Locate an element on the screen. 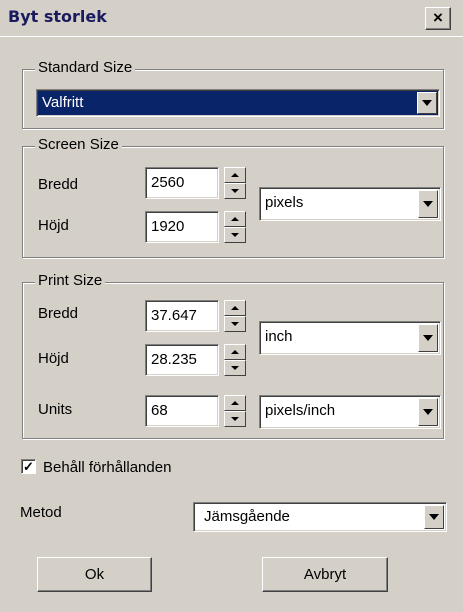 The image size is (463, 612). print-height-value: 28.235 is located at coordinates (174, 359).